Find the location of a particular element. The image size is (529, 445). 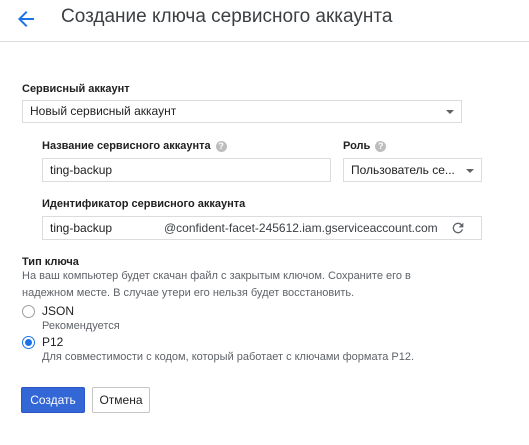

json-radio is located at coordinates (28, 311).